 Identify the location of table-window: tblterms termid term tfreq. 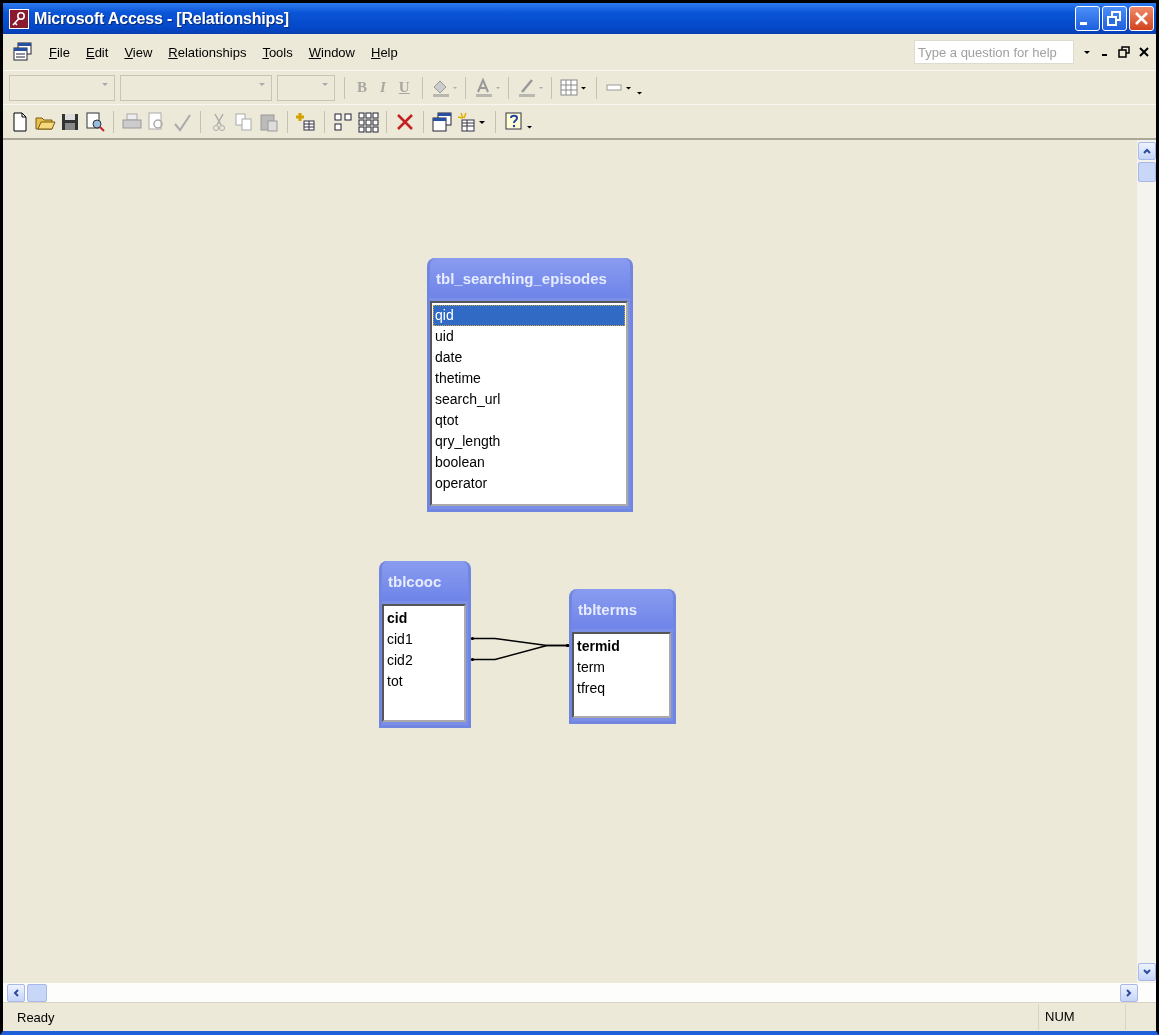
(622, 656).